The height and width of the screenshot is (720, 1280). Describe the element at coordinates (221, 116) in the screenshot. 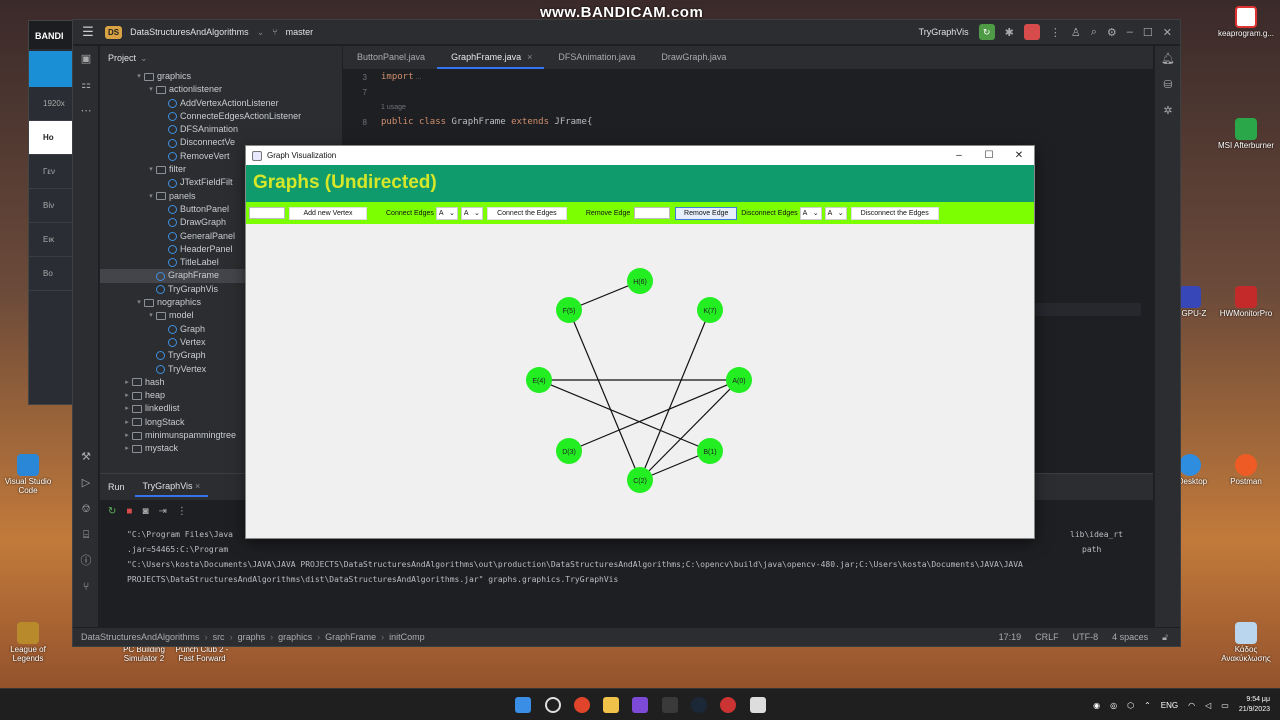

I see `tree-class: ConnecteEdgesActionListener` at that location.